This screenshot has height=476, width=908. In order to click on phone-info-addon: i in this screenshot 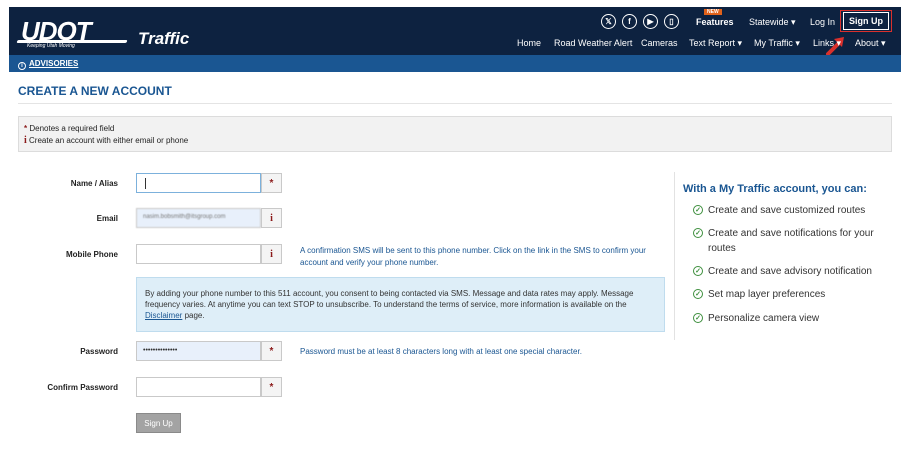, I will do `click(271, 254)`.